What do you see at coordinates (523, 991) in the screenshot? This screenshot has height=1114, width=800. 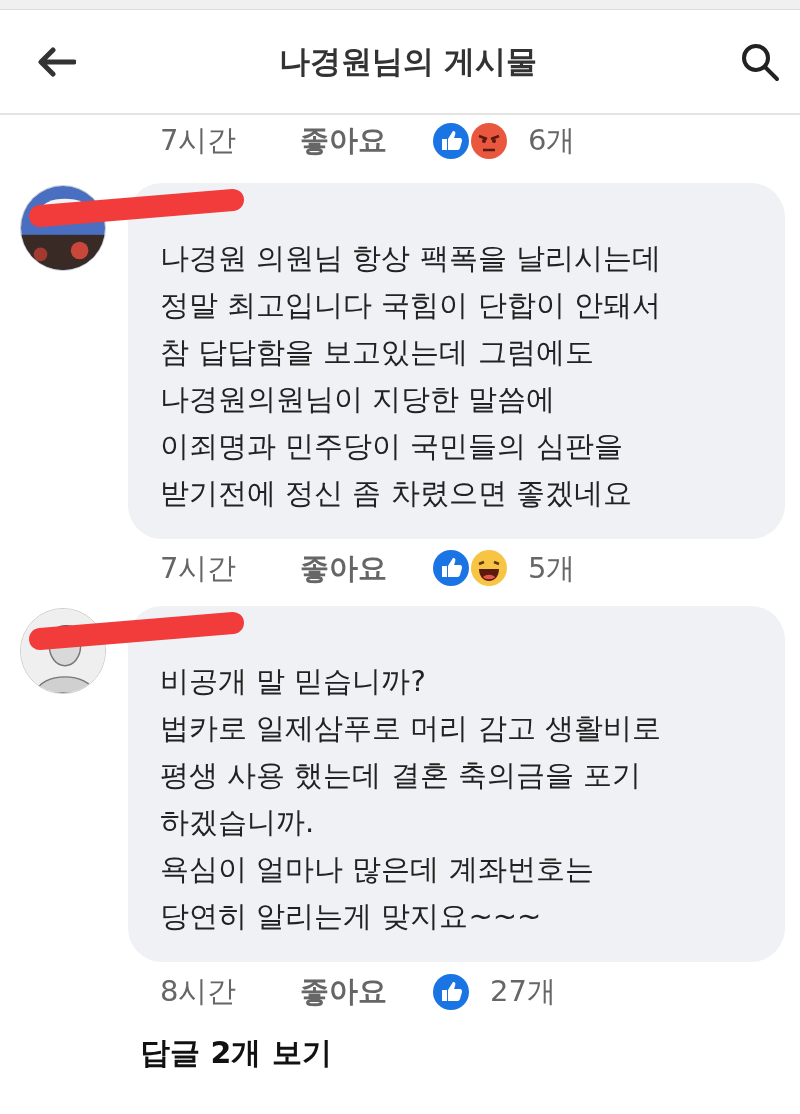 I see `reaction-count: 27개` at bounding box center [523, 991].